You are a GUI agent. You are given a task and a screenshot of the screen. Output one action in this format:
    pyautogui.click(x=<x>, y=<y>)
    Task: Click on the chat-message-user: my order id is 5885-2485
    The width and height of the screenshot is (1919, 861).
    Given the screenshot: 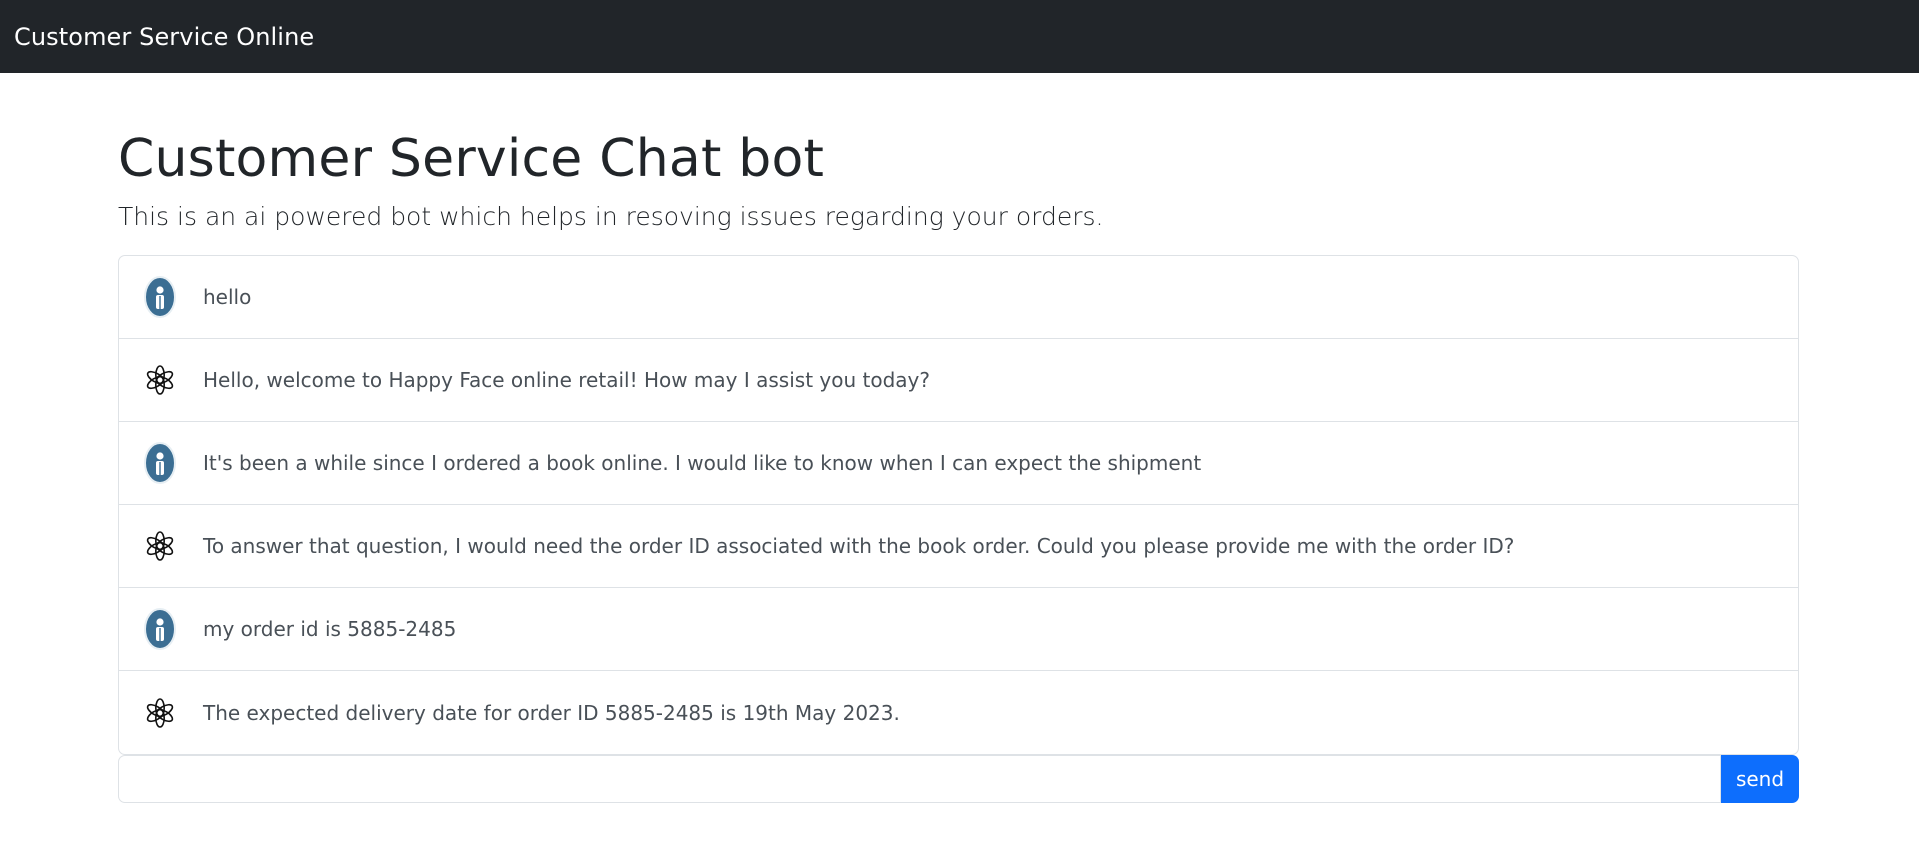 What is the action you would take?
    pyautogui.click(x=958, y=630)
    